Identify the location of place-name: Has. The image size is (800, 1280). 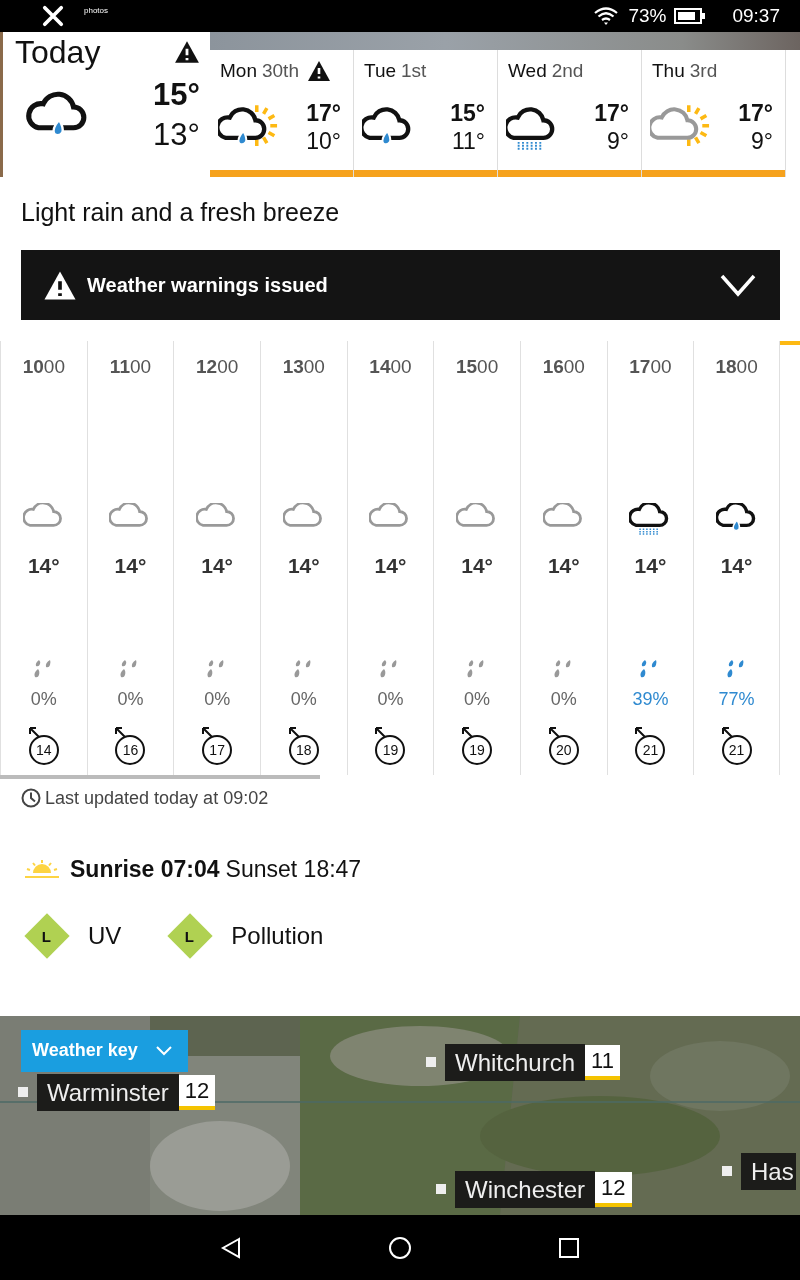
(768, 1171).